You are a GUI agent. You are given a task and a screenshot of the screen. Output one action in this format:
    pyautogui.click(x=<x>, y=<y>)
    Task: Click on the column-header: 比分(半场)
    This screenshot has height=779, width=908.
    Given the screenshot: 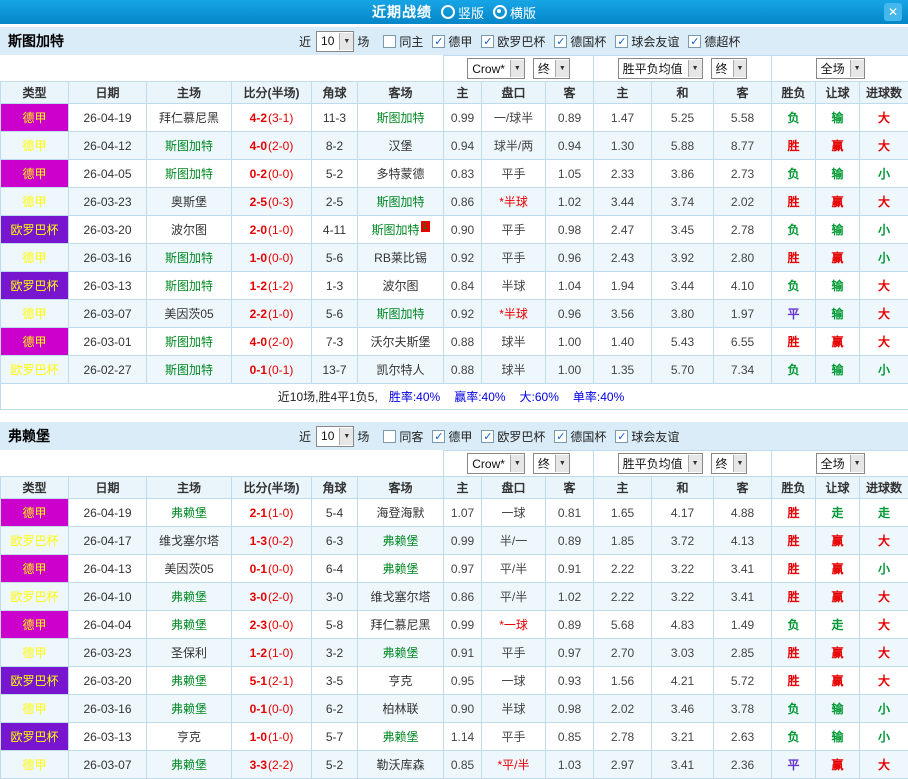 What is the action you would take?
    pyautogui.click(x=272, y=488)
    